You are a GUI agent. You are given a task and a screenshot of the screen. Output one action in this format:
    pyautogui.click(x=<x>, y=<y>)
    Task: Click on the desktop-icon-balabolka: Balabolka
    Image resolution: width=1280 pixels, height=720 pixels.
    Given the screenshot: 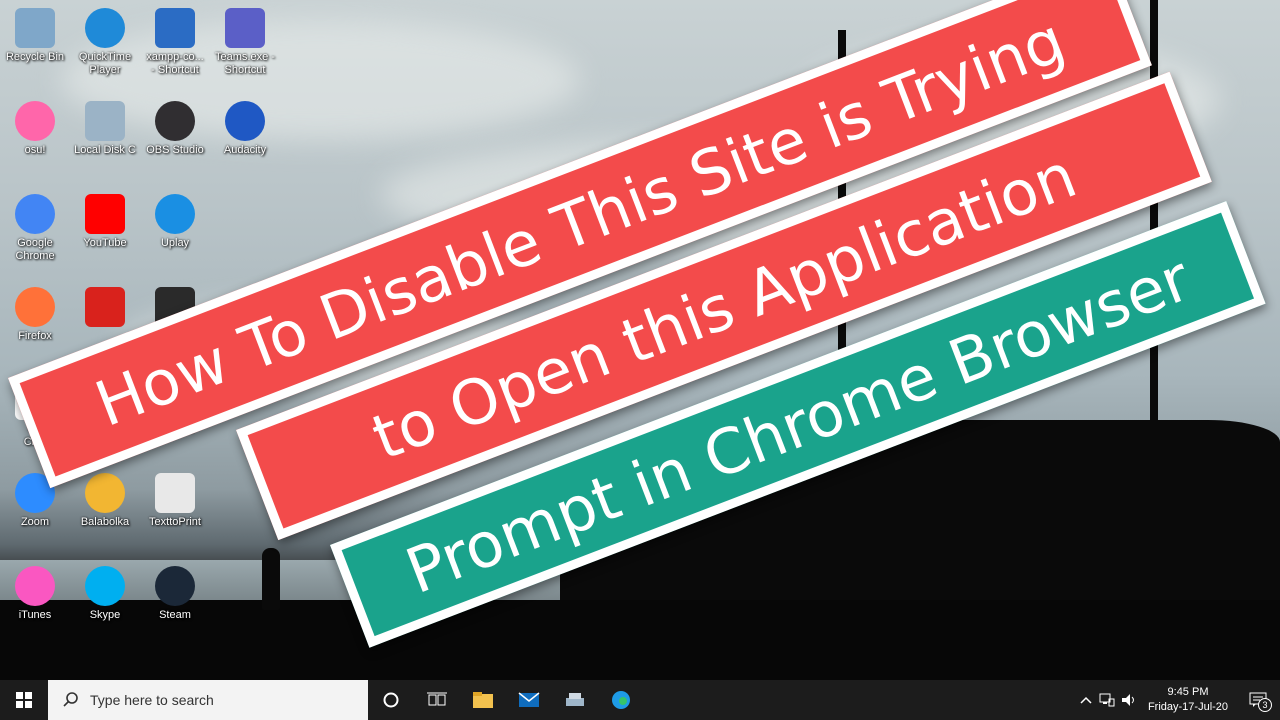 What is the action you would take?
    pyautogui.click(x=105, y=501)
    